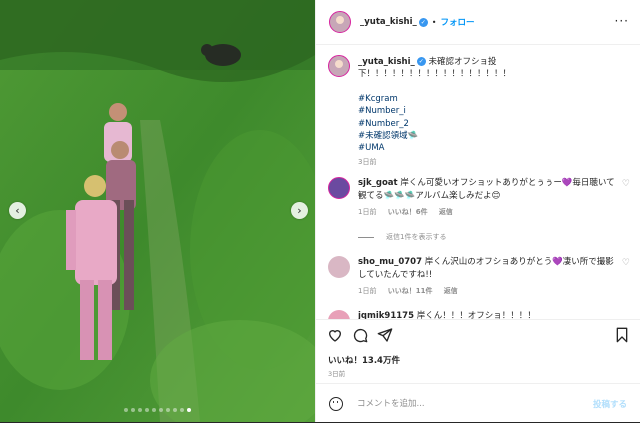  I want to click on author-avatar, so click(340, 22).